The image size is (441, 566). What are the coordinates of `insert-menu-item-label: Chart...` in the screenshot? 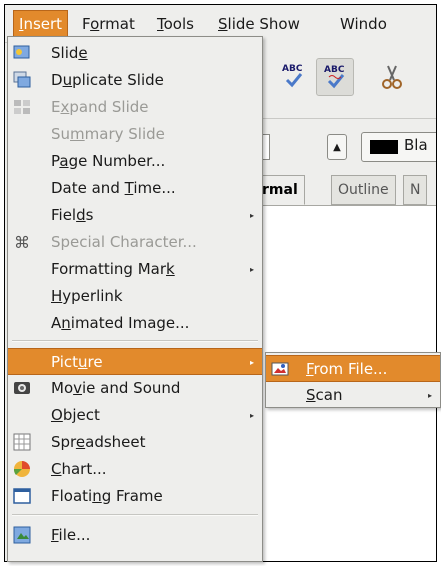 It's located at (79, 469).